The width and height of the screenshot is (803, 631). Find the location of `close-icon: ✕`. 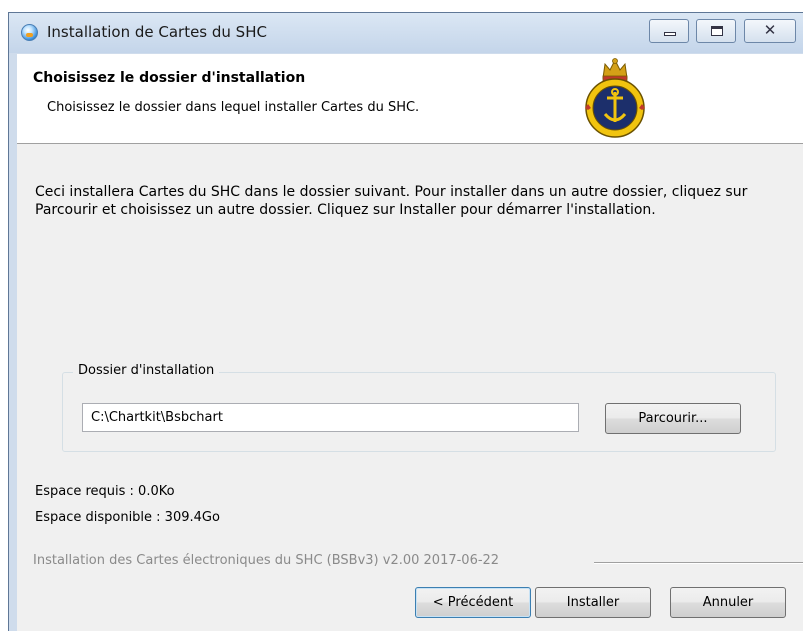

close-icon: ✕ is located at coordinates (770, 30).